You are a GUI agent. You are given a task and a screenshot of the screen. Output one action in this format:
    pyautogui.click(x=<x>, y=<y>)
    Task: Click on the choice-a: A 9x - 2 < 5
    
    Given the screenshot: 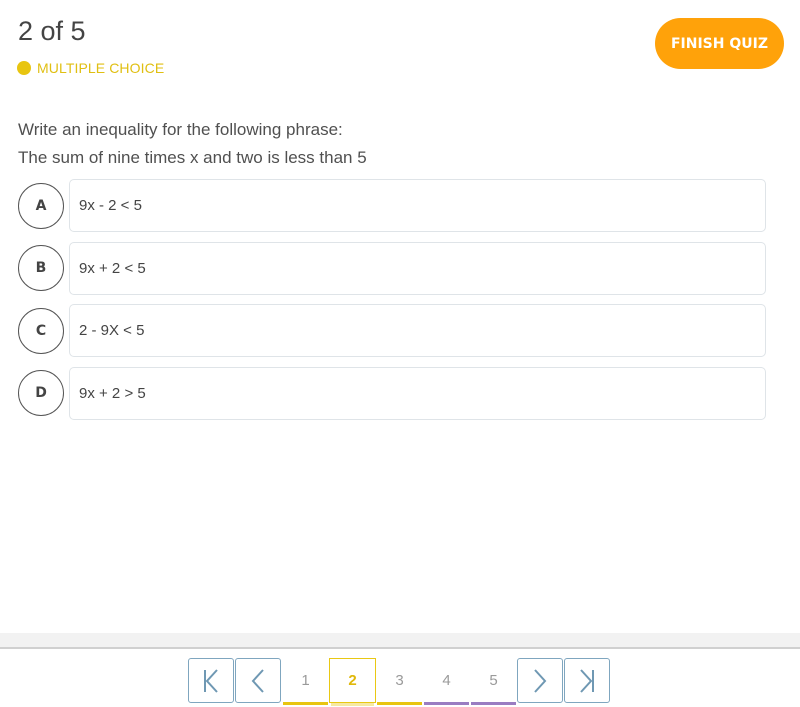 What is the action you would take?
    pyautogui.click(x=392, y=205)
    